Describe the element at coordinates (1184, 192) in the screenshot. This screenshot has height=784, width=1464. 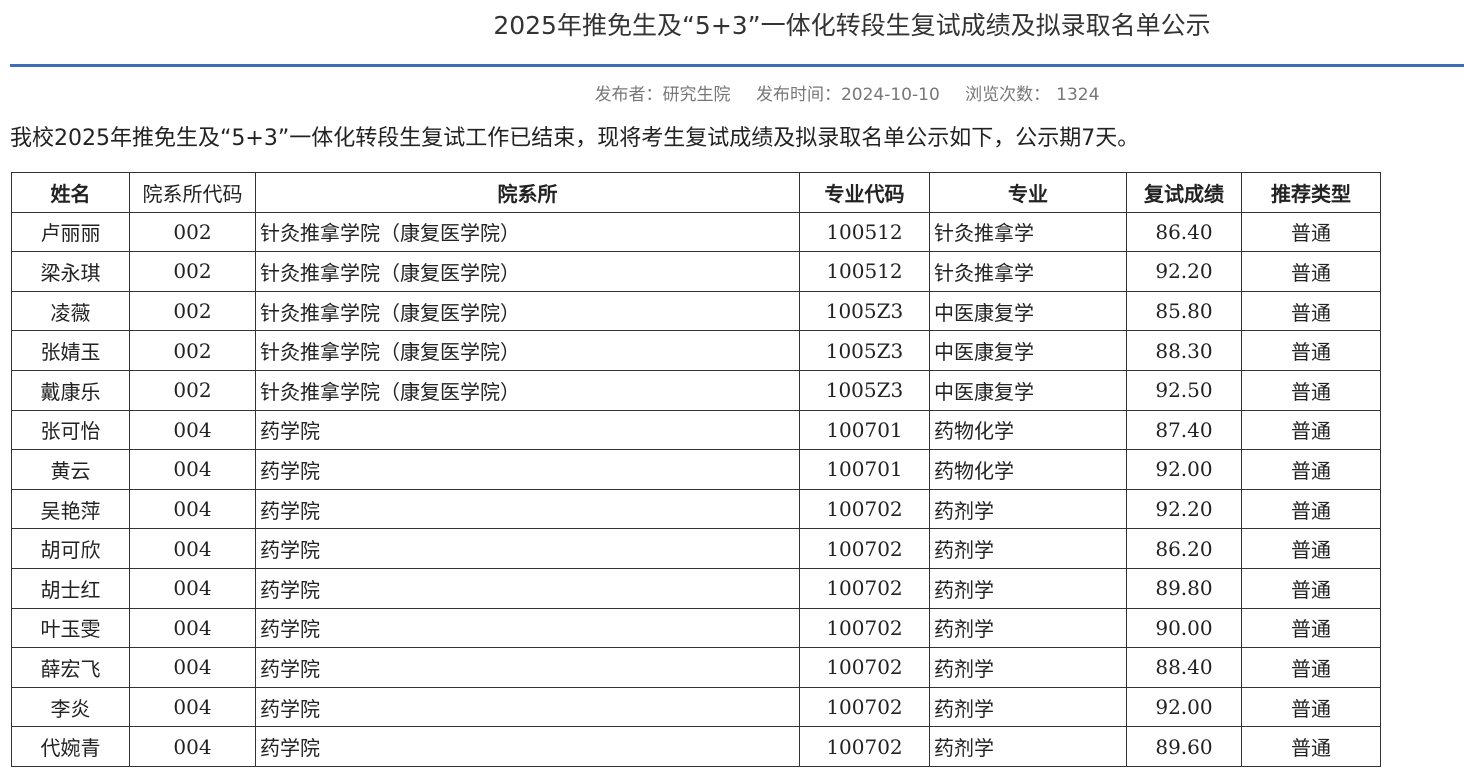
I see `header-score: 复试成绩` at that location.